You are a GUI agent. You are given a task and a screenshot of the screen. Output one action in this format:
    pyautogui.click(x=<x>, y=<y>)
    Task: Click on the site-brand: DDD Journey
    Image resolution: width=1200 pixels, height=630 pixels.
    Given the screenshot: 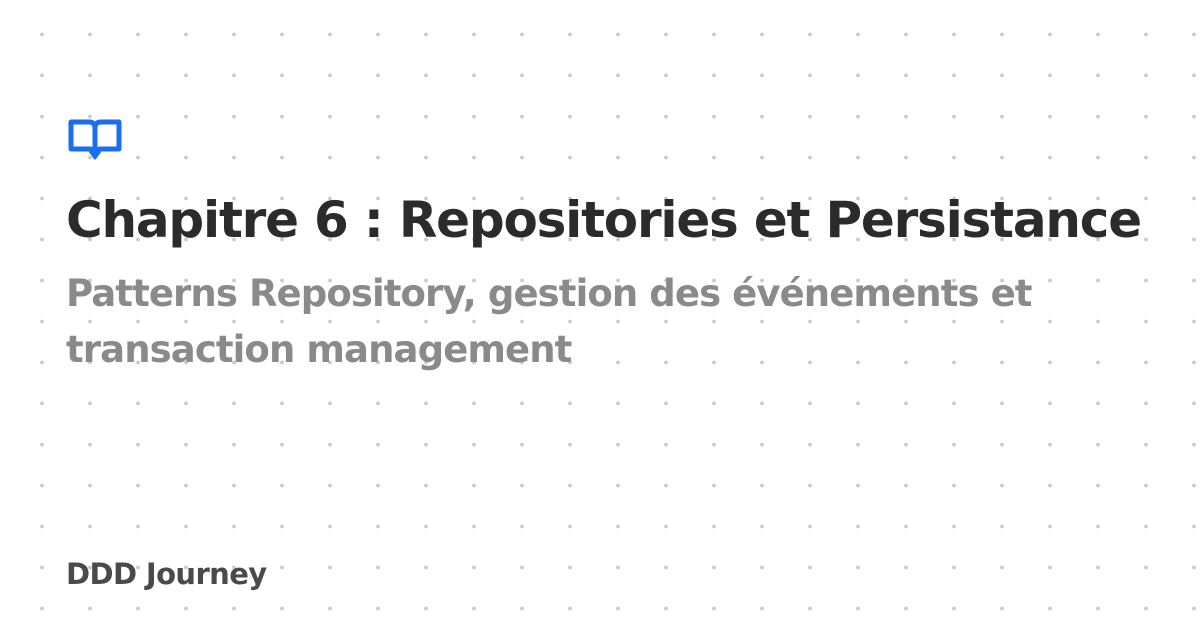 What is the action you would take?
    pyautogui.click(x=166, y=574)
    